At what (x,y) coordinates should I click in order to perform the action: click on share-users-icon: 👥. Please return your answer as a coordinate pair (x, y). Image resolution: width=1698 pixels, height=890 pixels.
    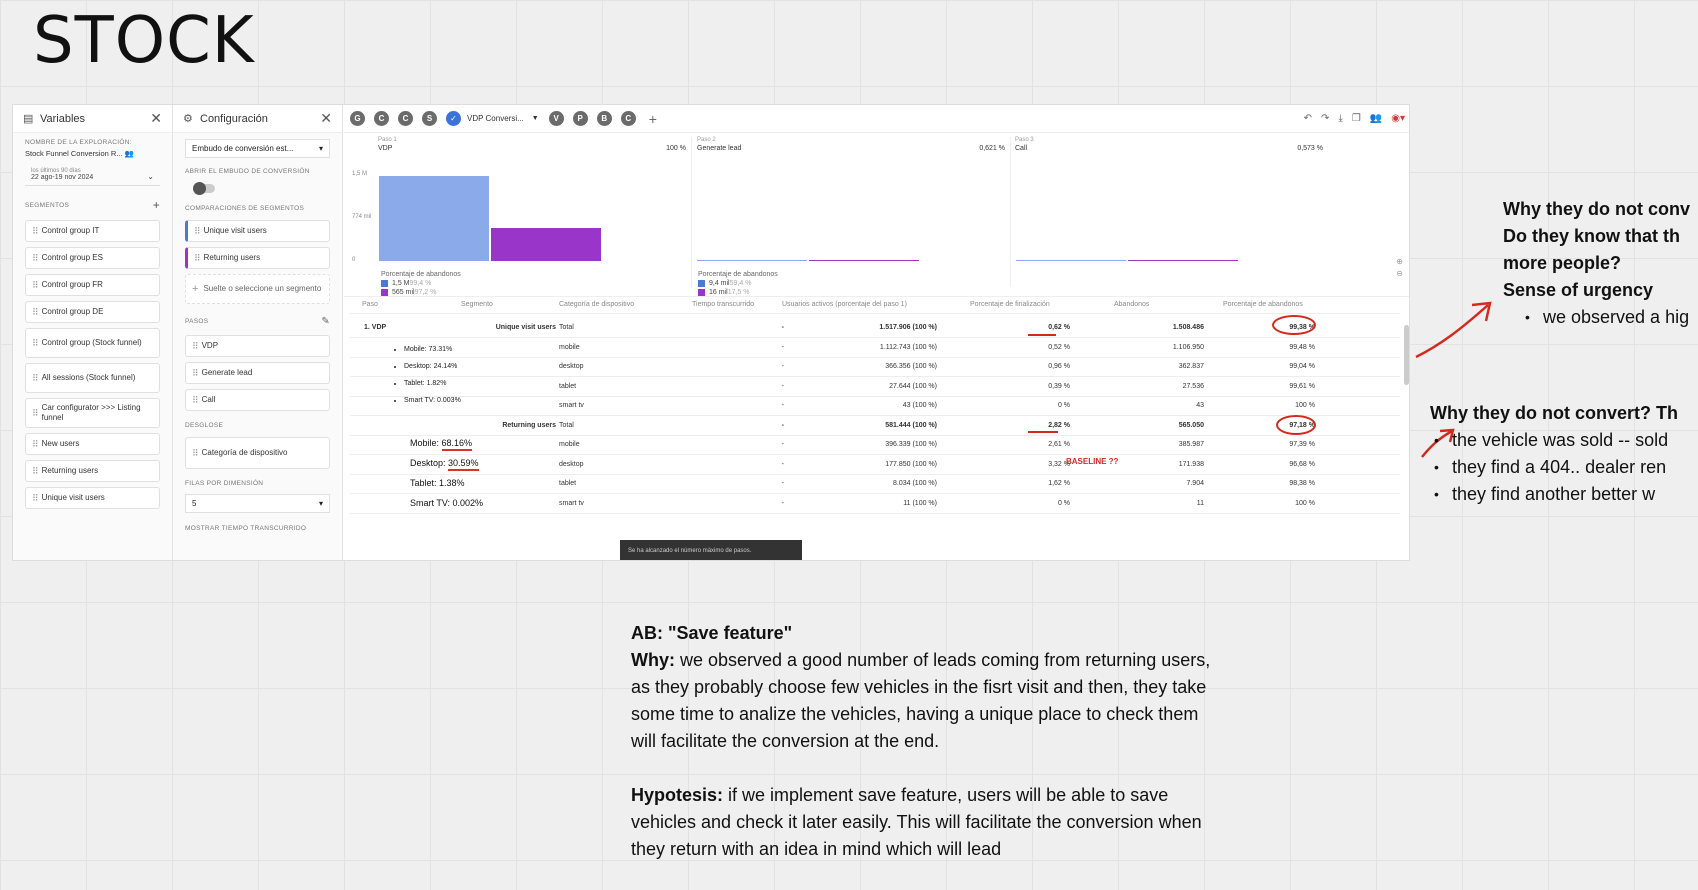
    Looking at the image, I should click on (1376, 118).